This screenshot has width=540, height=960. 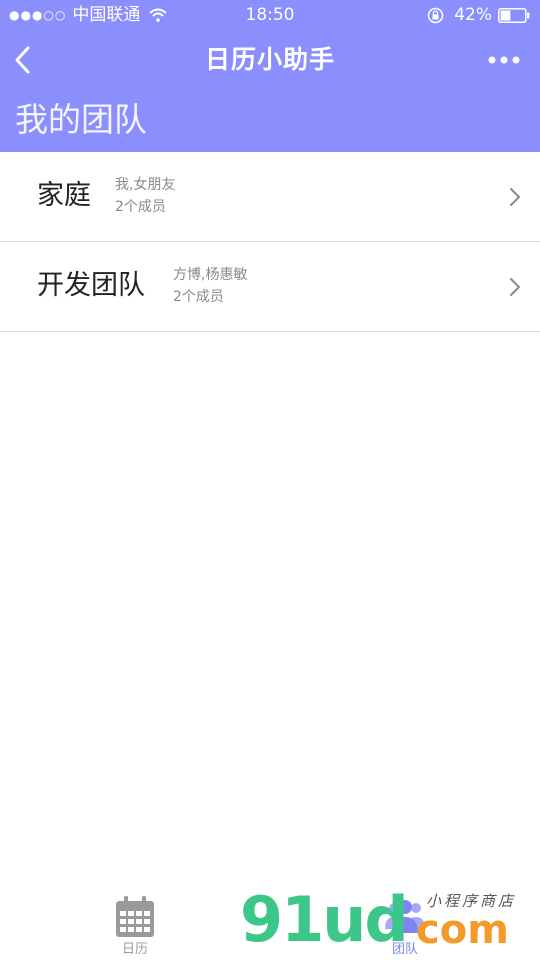 I want to click on tab-calendar-label: 日历, so click(x=134, y=949).